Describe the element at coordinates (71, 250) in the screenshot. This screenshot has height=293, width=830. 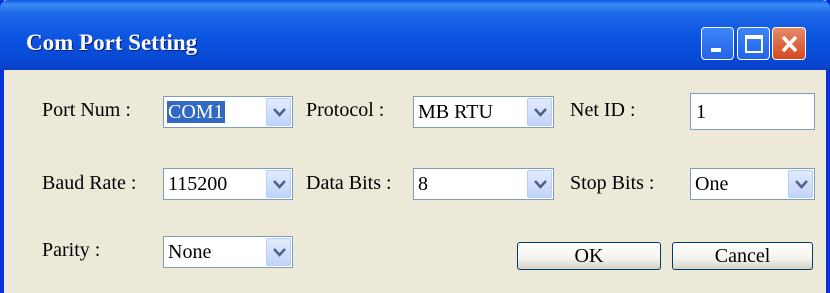
I see `parity-label: Parity :` at that location.